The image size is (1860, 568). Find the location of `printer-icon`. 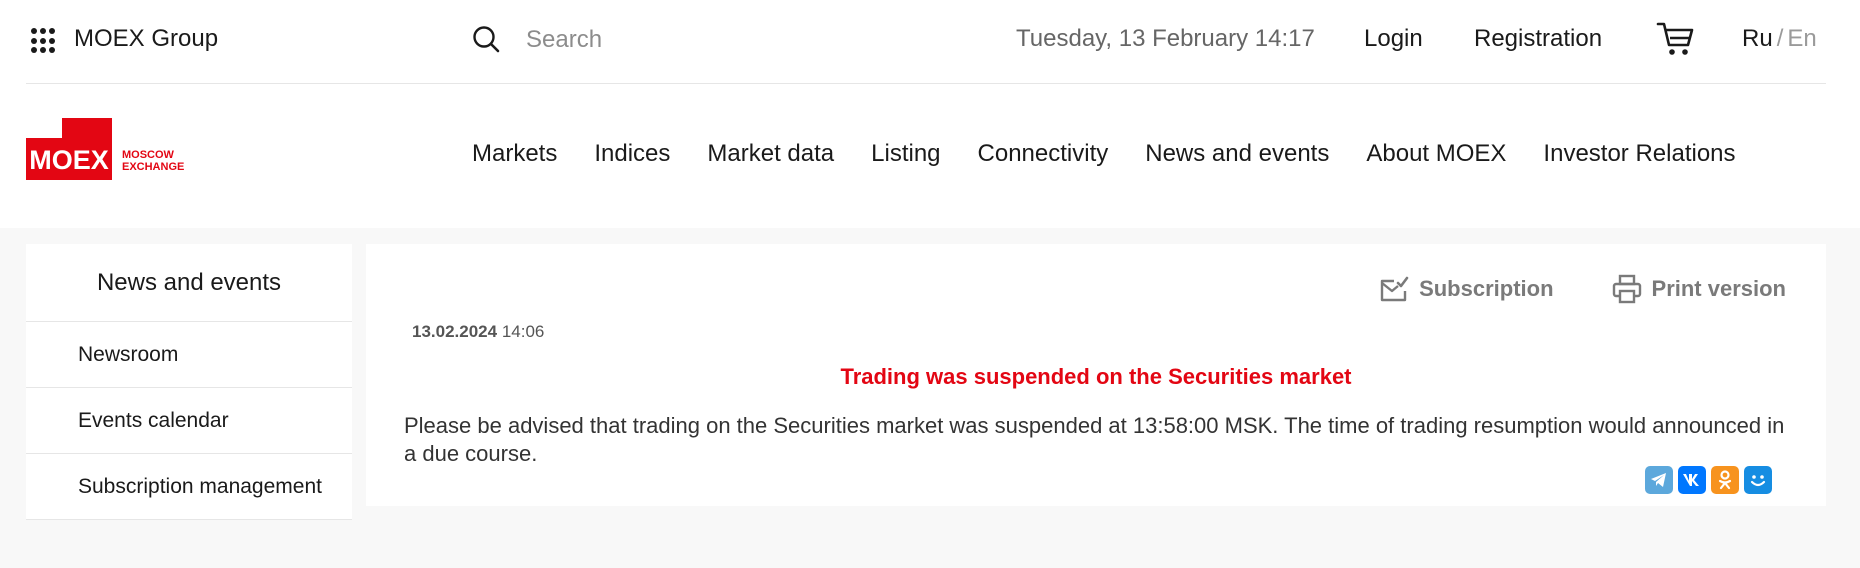

printer-icon is located at coordinates (1626, 289).